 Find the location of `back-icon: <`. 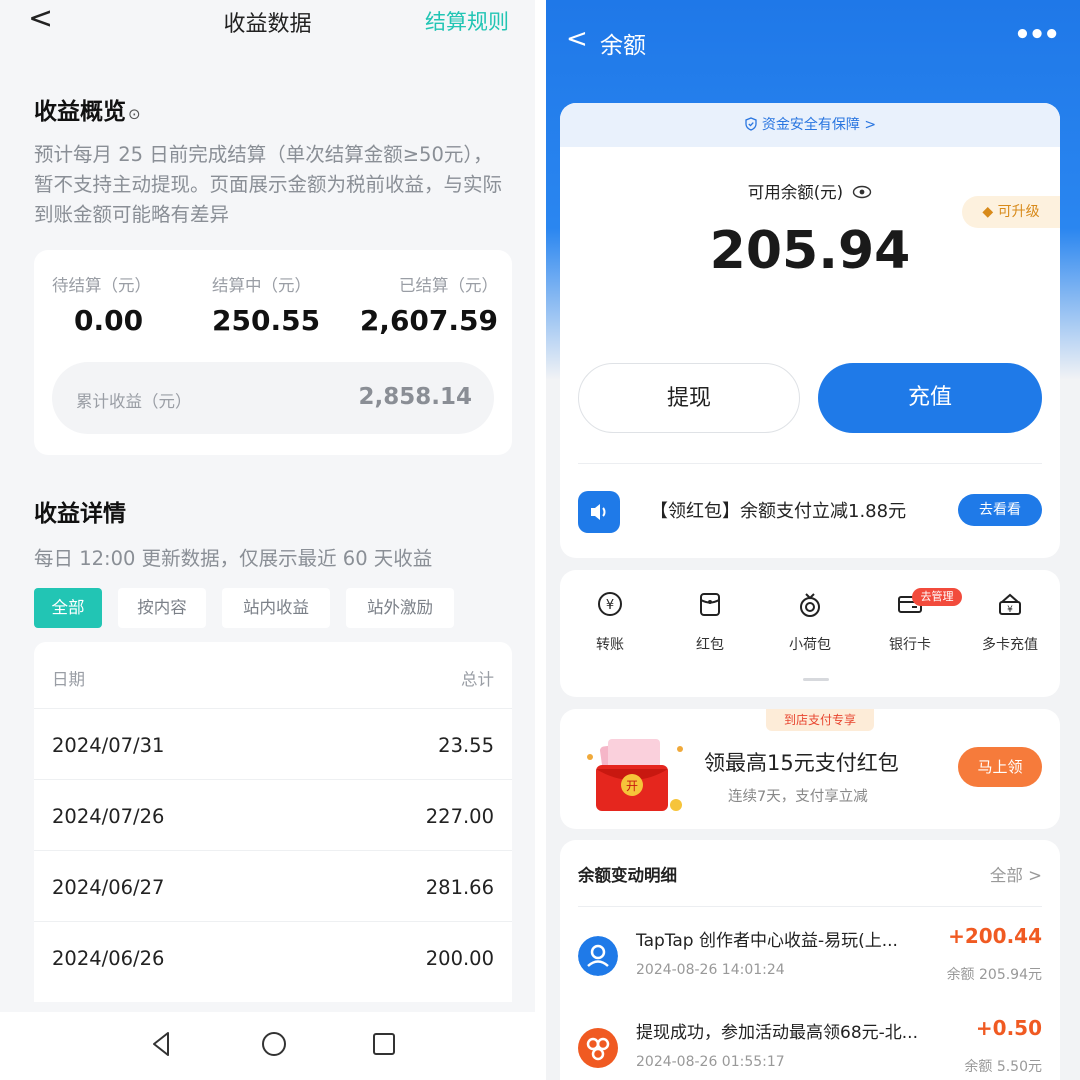

back-icon: < is located at coordinates (577, 39).